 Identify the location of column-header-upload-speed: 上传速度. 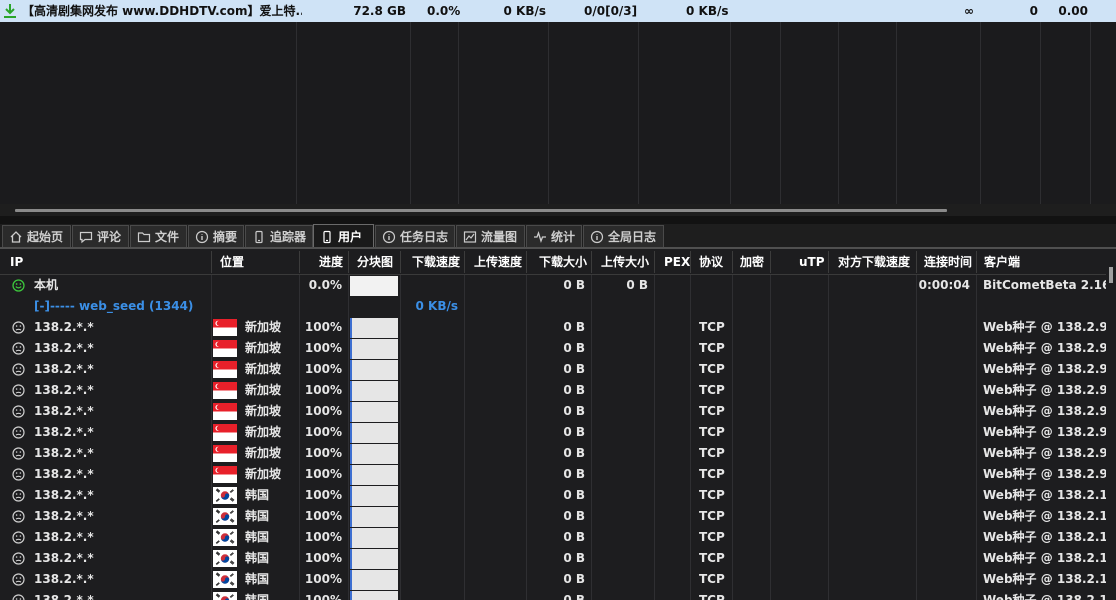
(498, 262).